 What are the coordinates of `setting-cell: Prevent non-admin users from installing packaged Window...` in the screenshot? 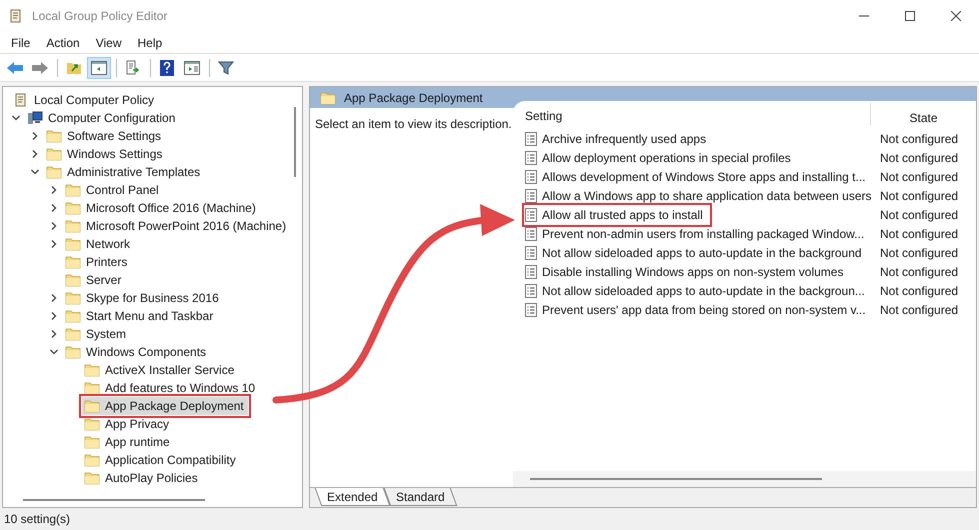 It's located at (697, 233).